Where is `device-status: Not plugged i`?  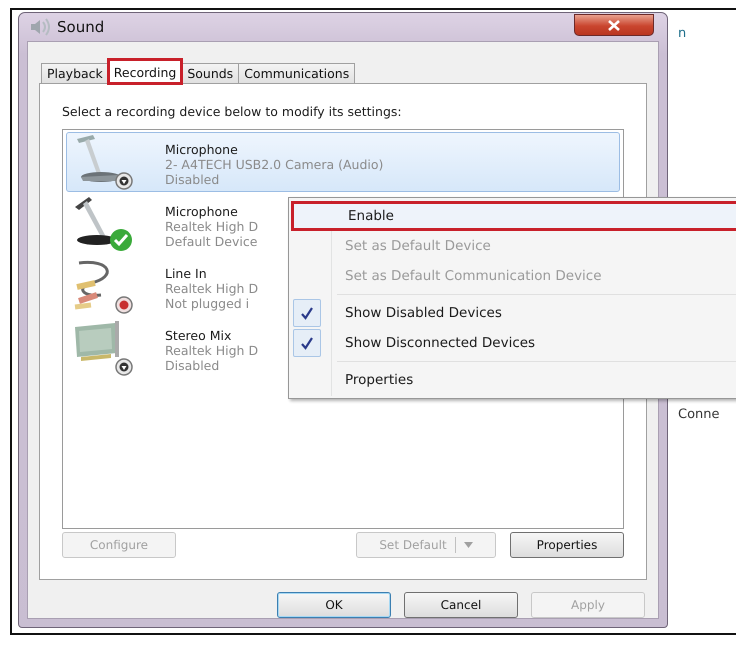 device-status: Not plugged i is located at coordinates (207, 303).